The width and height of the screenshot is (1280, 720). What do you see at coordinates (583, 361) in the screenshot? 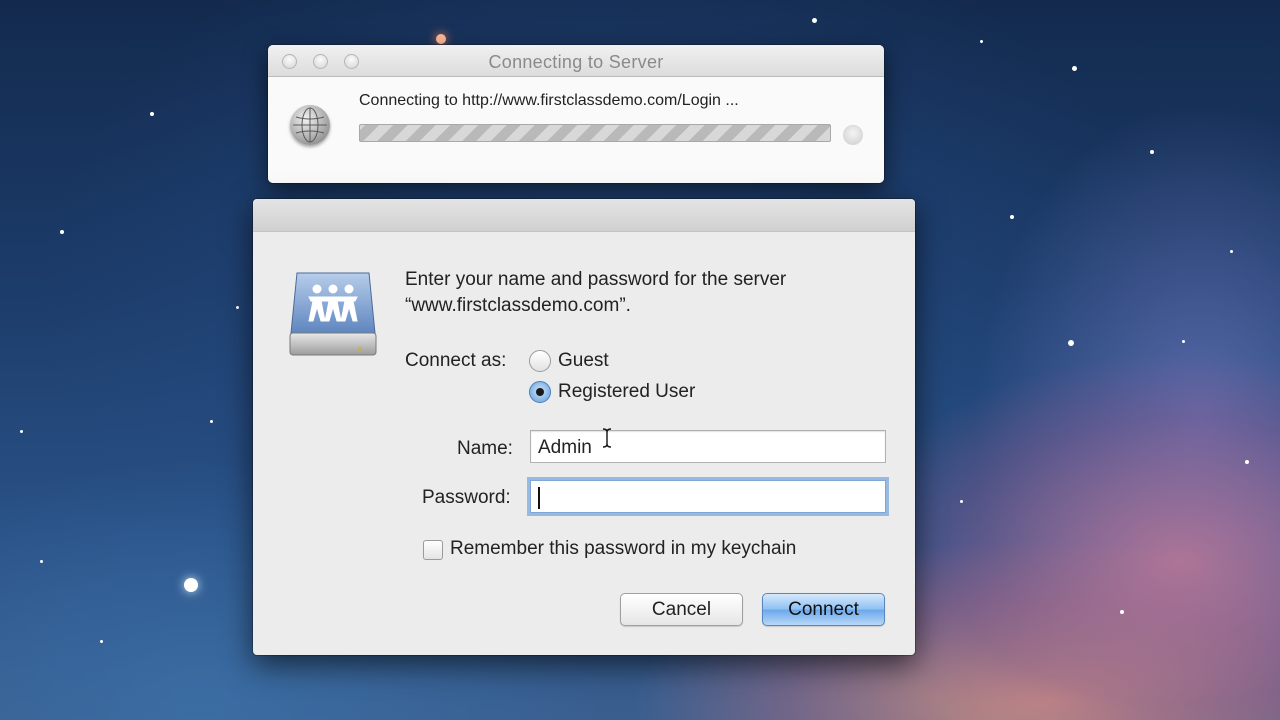
I see `guest-radio-label: Guest` at bounding box center [583, 361].